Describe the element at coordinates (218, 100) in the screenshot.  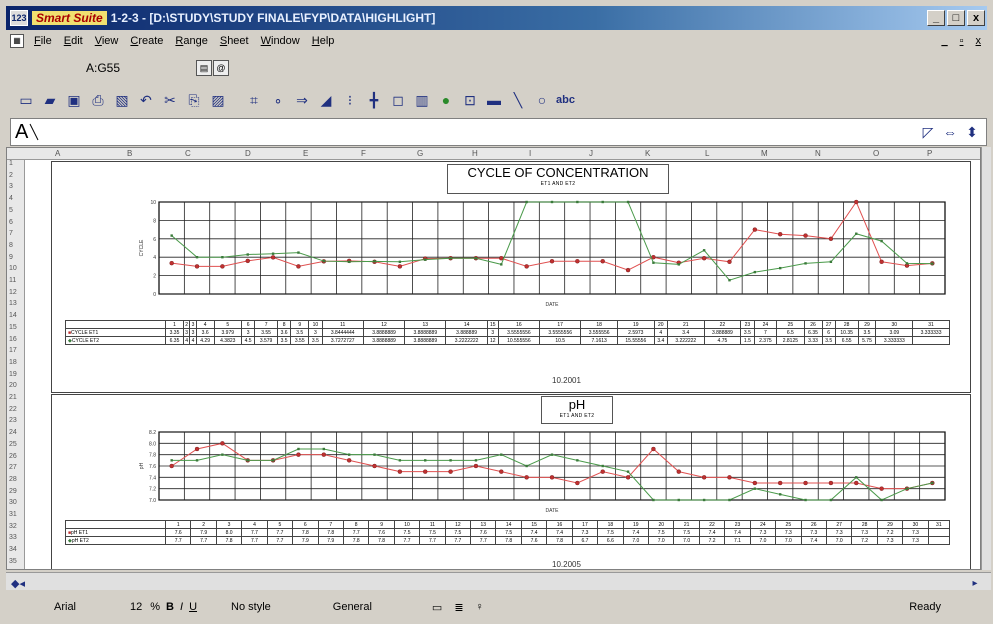
I see `paste-icon: ▨` at that location.